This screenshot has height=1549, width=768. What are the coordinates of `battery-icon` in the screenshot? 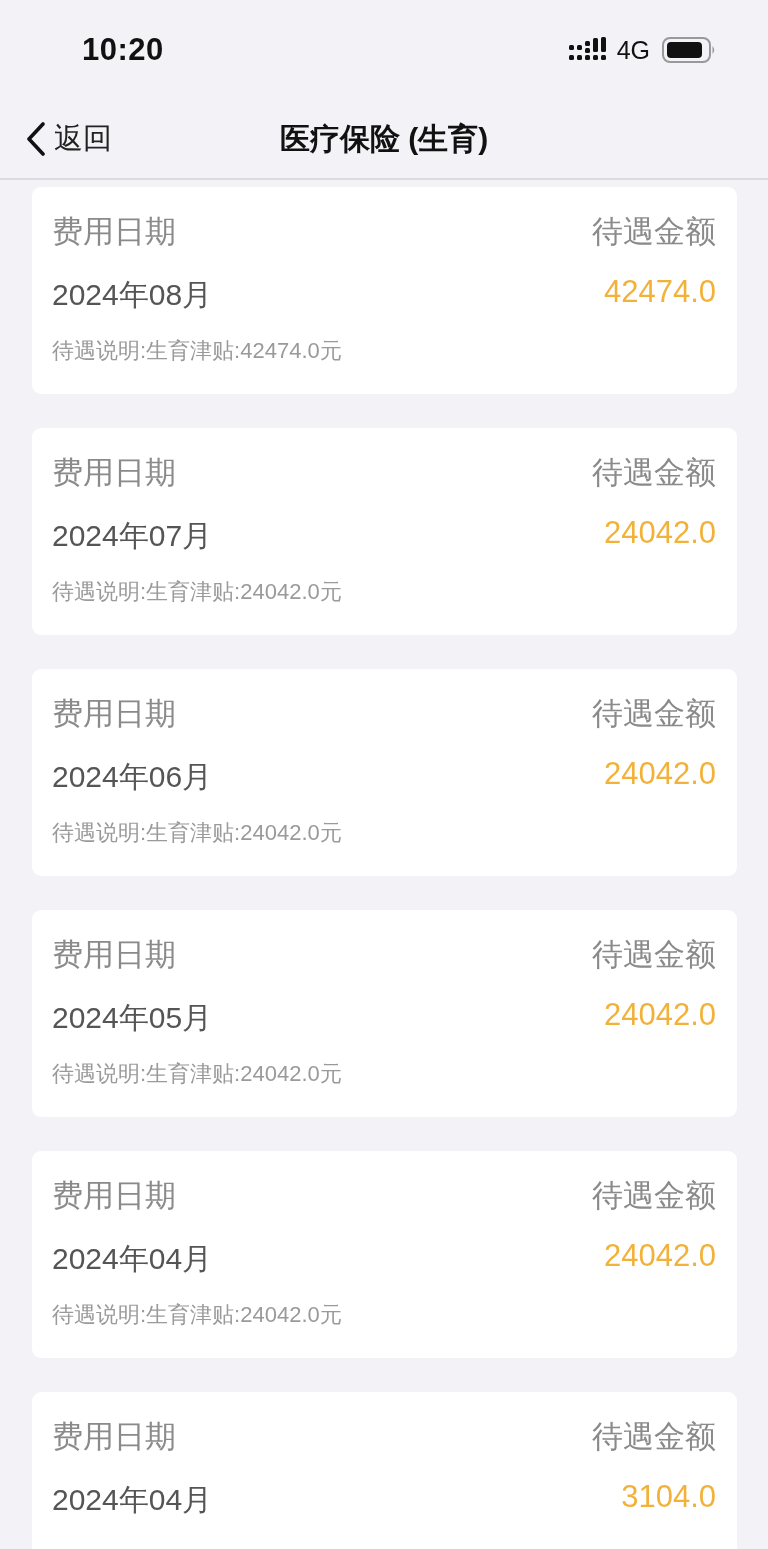 It's located at (689, 50).